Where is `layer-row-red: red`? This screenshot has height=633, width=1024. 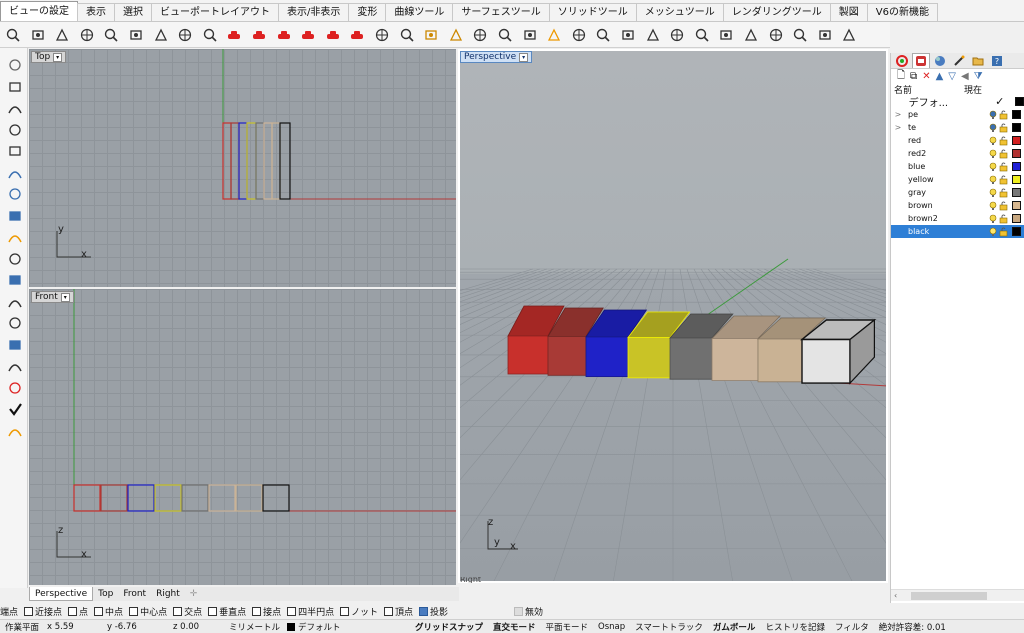 layer-row-red: red is located at coordinates (957, 140).